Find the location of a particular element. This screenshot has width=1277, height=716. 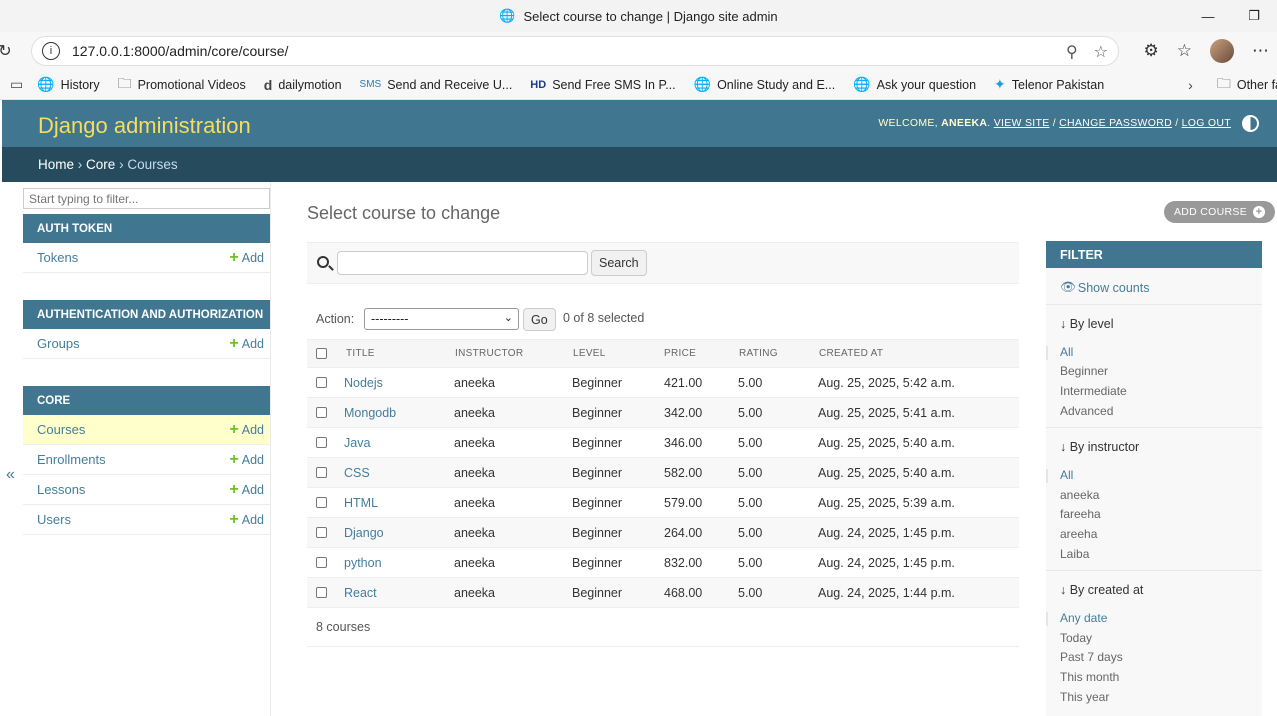

filter-by-instructor-option: fareeha is located at coordinates (1080, 514).